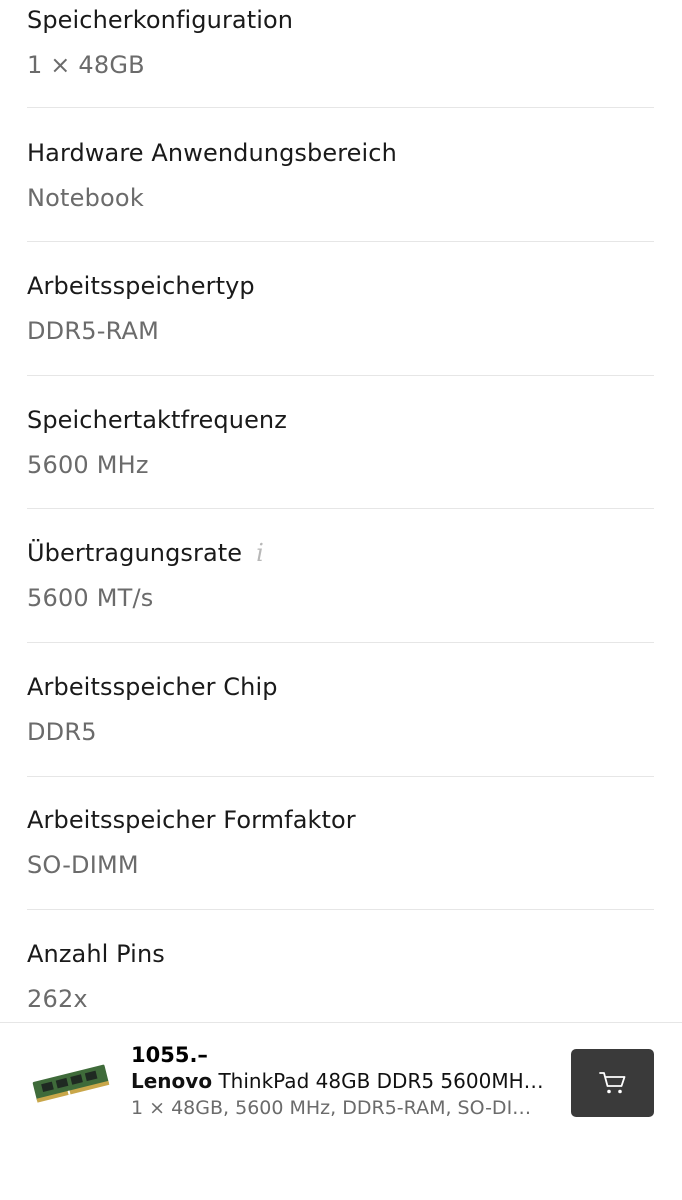 This screenshot has height=1200, width=682. What do you see at coordinates (152, 687) in the screenshot?
I see `spec-label: Arbeitsspeicher Chip` at bounding box center [152, 687].